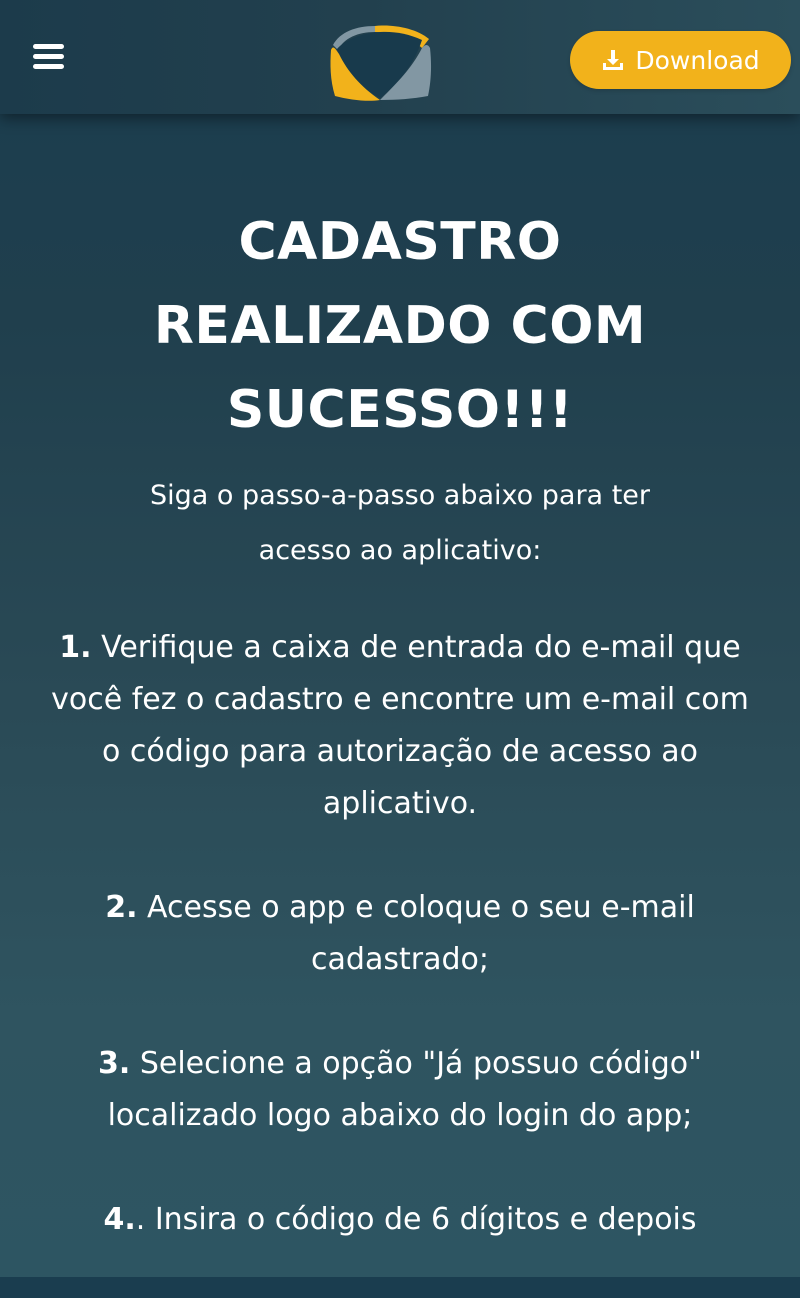  I want to click on hamburger-menu-icon, so click(49, 57).